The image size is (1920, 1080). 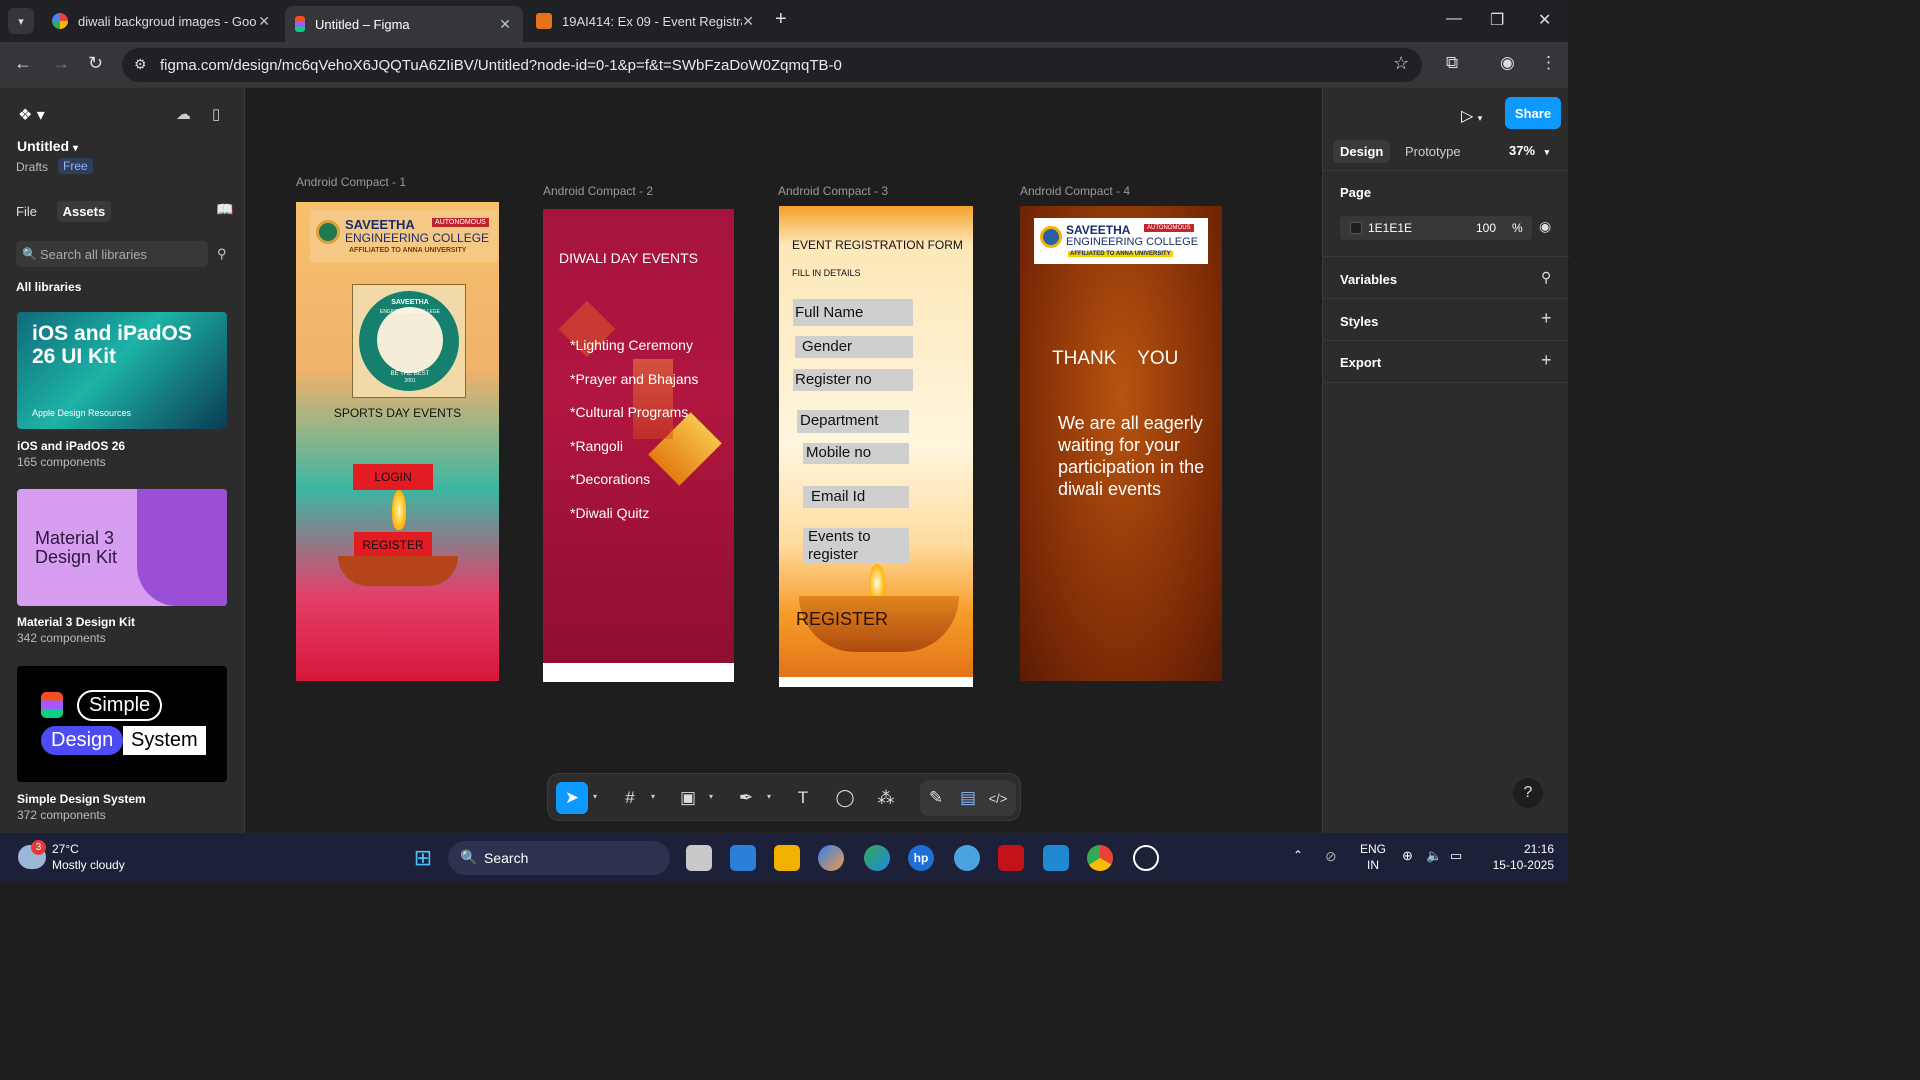 What do you see at coordinates (112, 254) in the screenshot?
I see `search-input: Search all libraries` at bounding box center [112, 254].